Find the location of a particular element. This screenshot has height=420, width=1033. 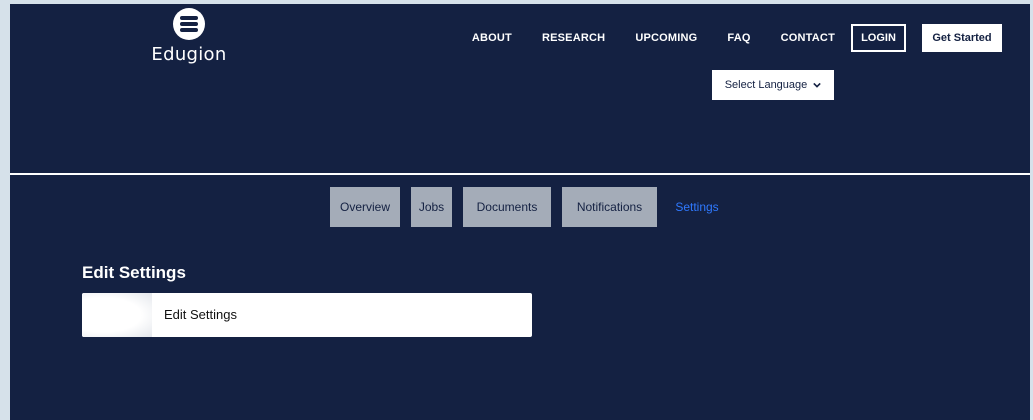

nav-about-link: ABOUT is located at coordinates (492, 38).